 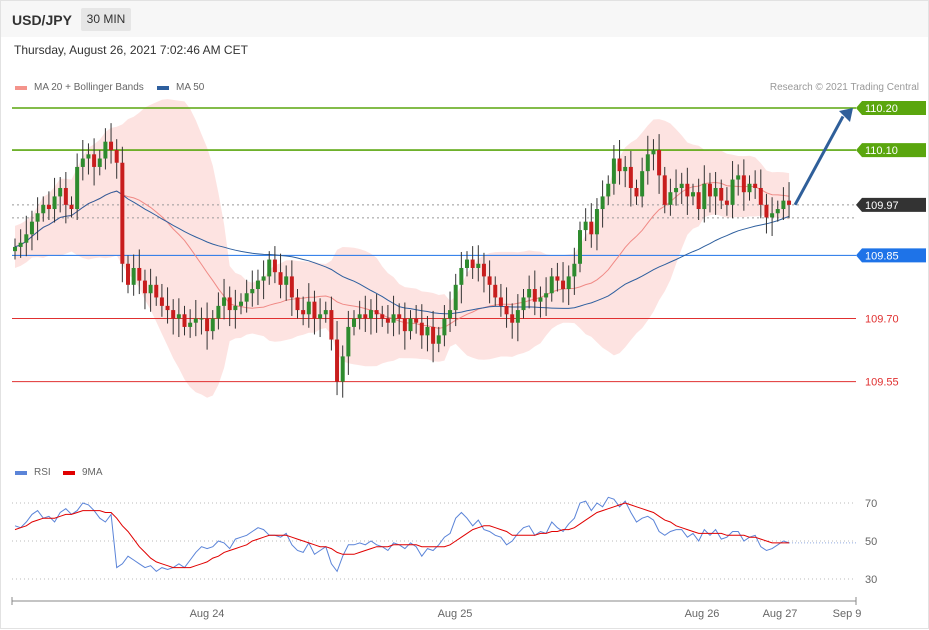 What do you see at coordinates (881, 109) in the screenshot?
I see `level-label-110.20: 110.20` at bounding box center [881, 109].